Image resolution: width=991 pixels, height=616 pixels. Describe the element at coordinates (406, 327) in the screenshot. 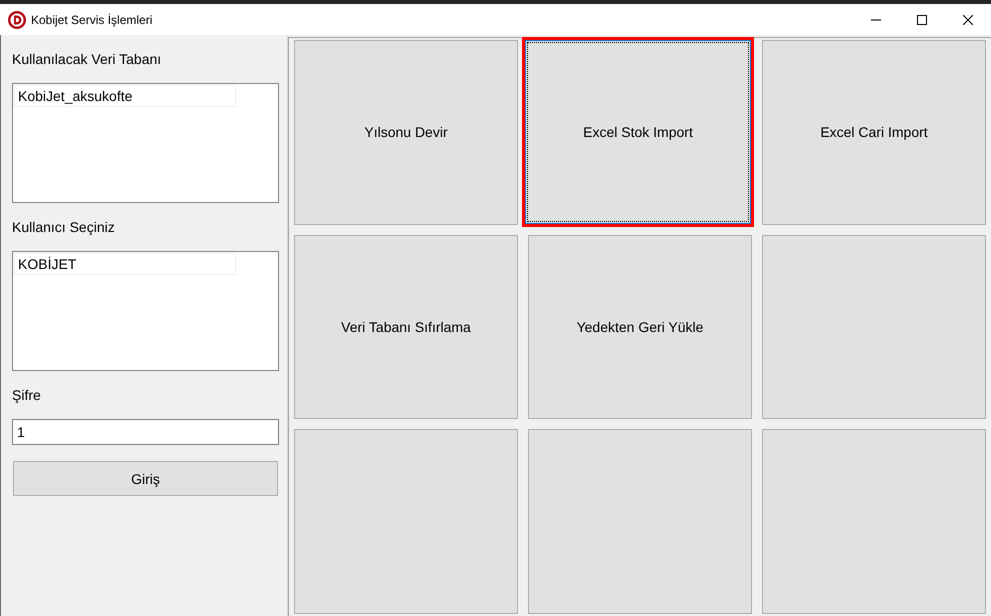

I see `action-button: Veri Tabanı Sıfırlama` at that location.